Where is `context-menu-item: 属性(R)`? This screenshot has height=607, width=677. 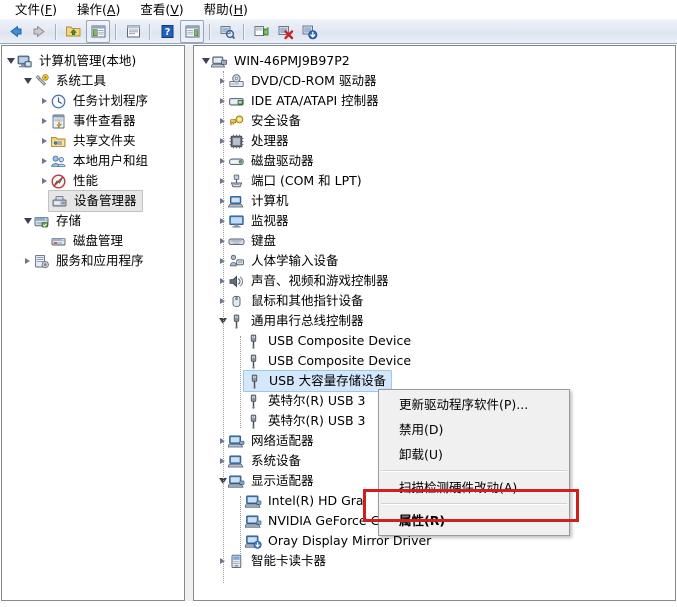
context-menu-item: 属性(R) is located at coordinates (474, 520).